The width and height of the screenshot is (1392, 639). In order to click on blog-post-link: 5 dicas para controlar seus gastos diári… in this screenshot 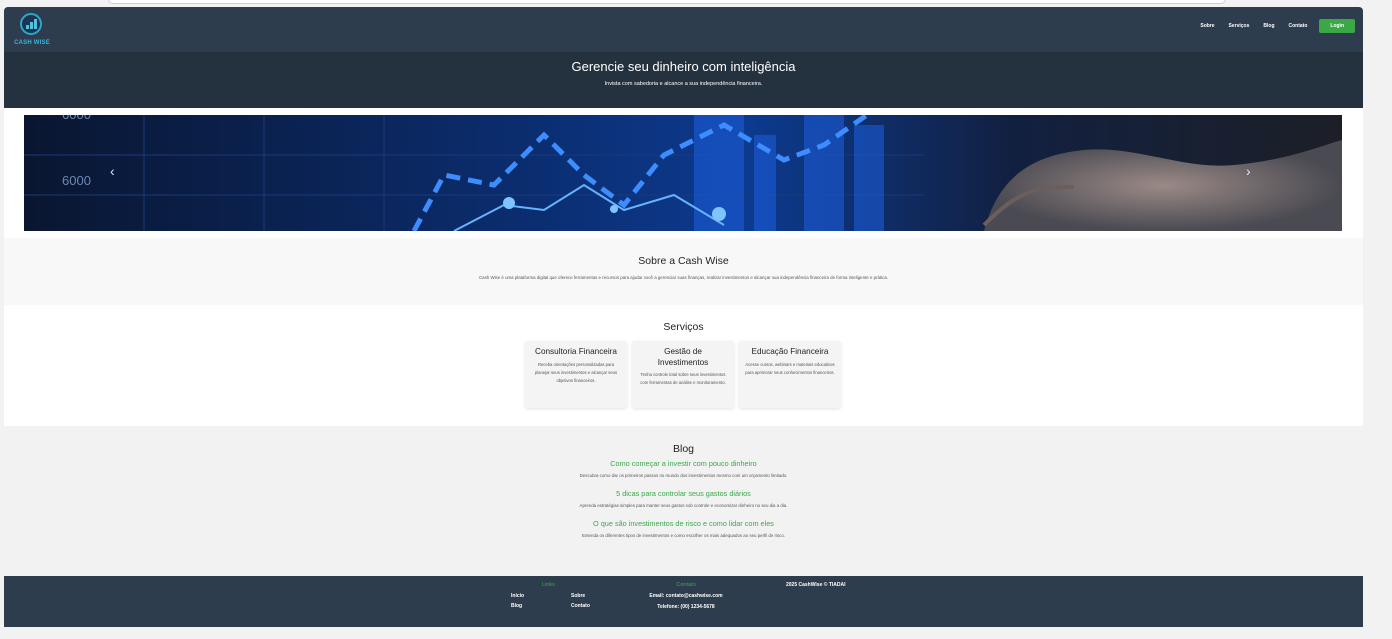, I will do `click(683, 493)`.